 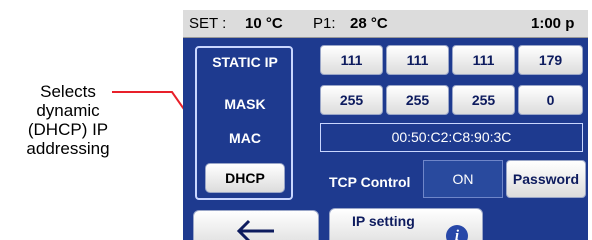 What do you see at coordinates (417, 60) in the screenshot?
I see `ip-octet-2: 111` at bounding box center [417, 60].